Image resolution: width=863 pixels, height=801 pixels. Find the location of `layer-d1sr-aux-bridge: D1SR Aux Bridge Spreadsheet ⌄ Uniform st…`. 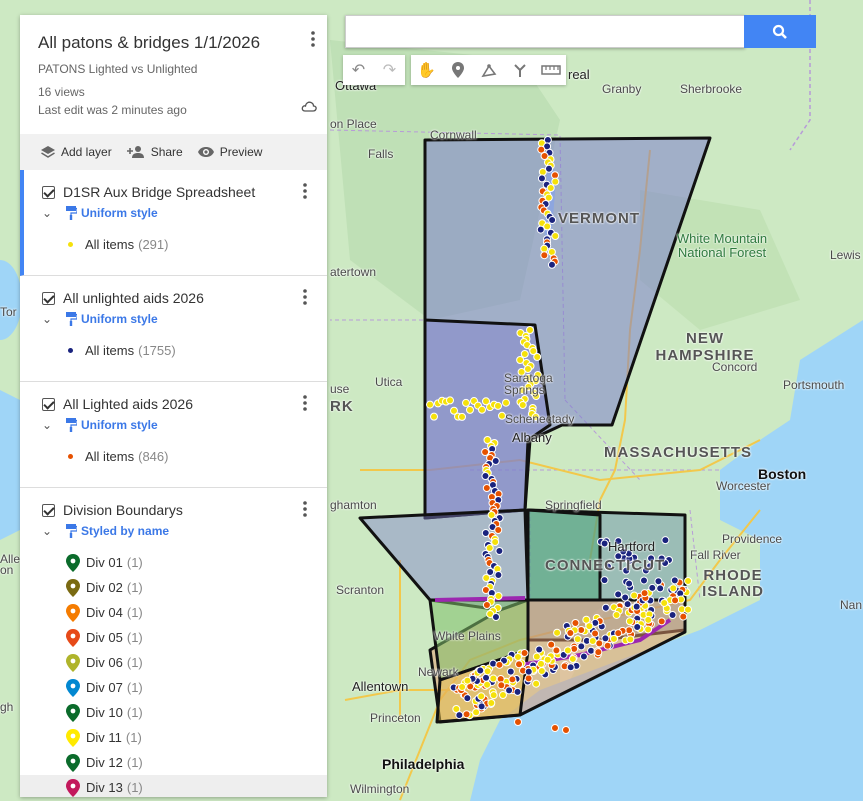

layer-d1sr-aux-bridge: D1SR Aux Bridge Spreadsheet ⌄ Uniform st… is located at coordinates (173, 223).